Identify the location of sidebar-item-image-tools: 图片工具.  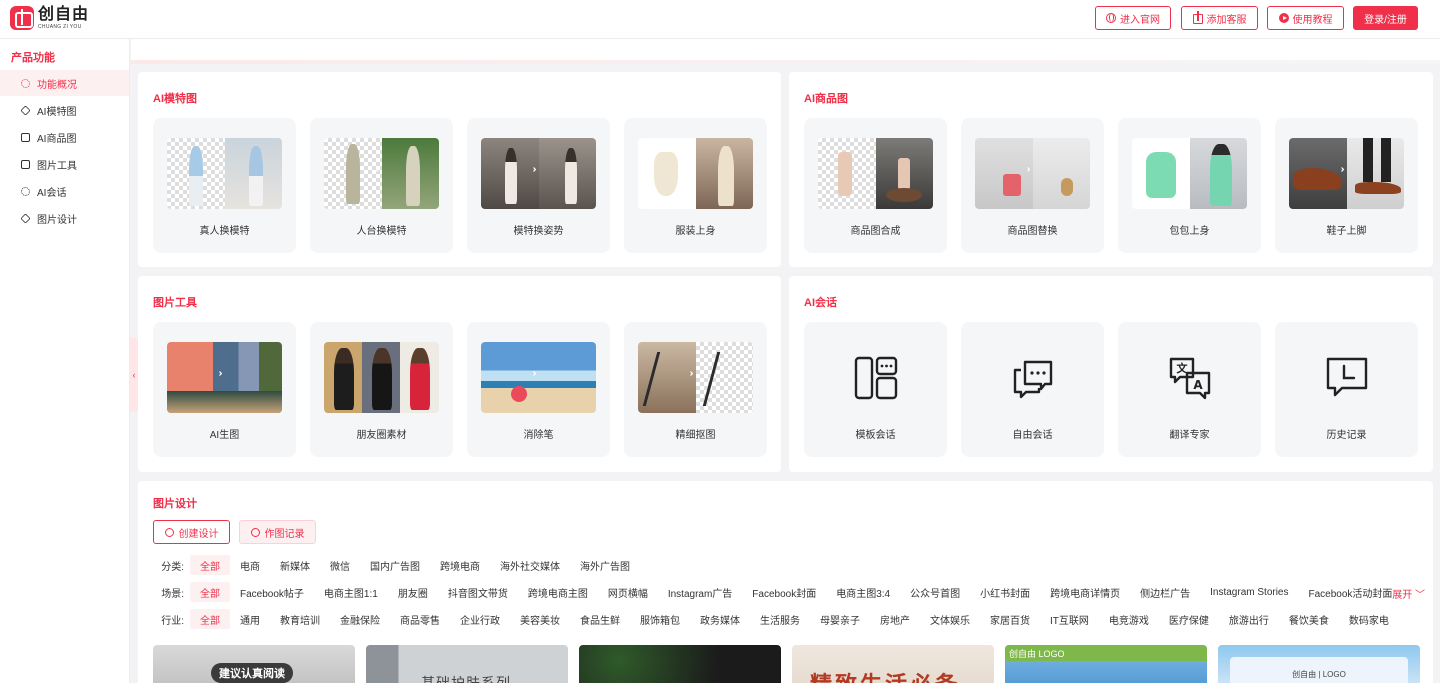
(64, 164).